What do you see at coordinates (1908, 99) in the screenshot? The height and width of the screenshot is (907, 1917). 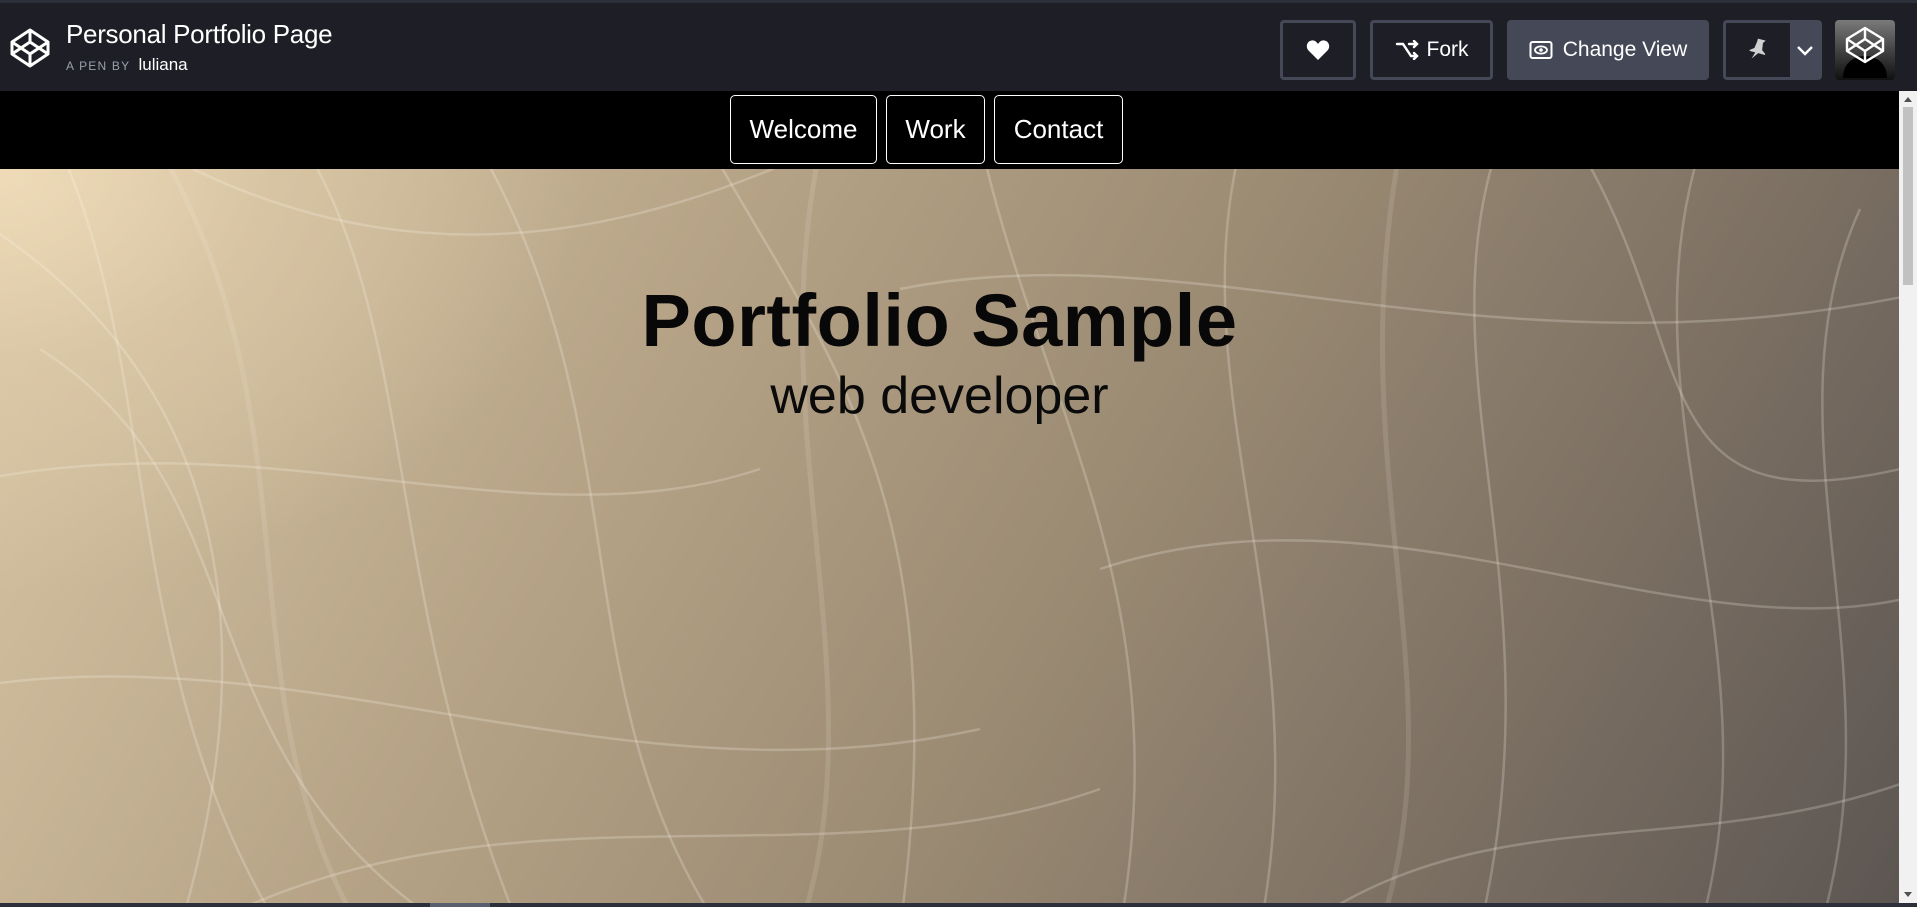 I see `scroll-up-arrow-icon` at bounding box center [1908, 99].